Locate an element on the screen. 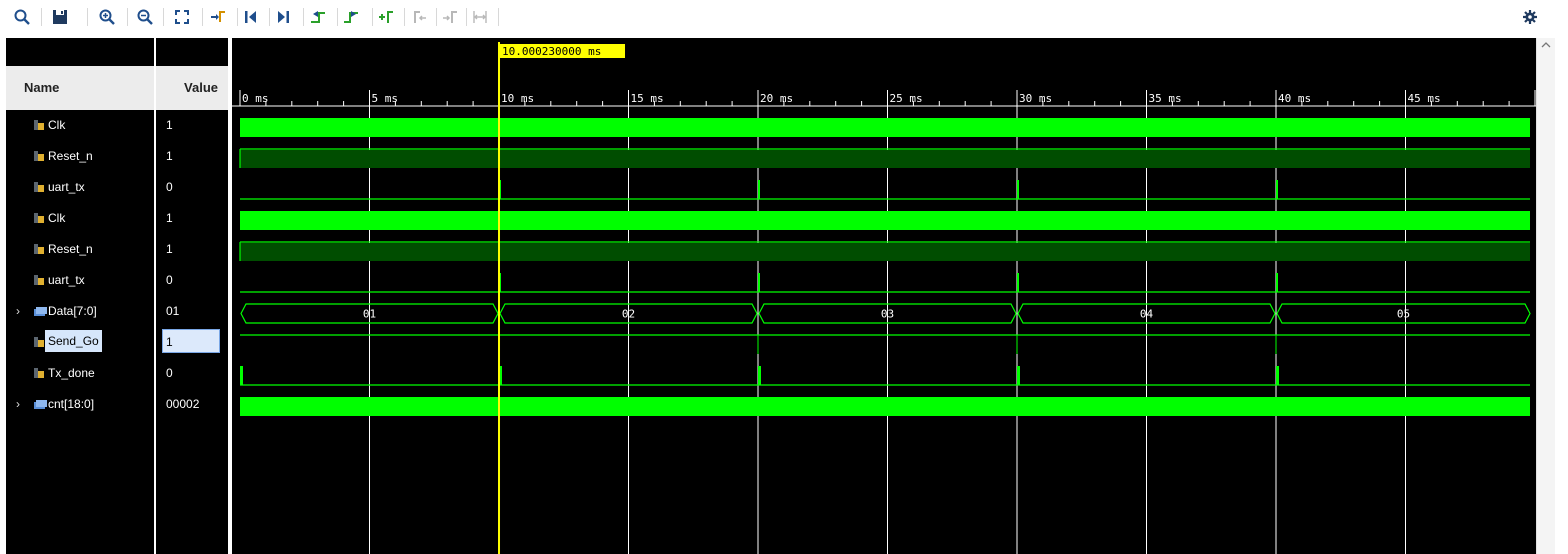 The height and width of the screenshot is (554, 1568). signal-name: Clk is located at coordinates (57, 125).